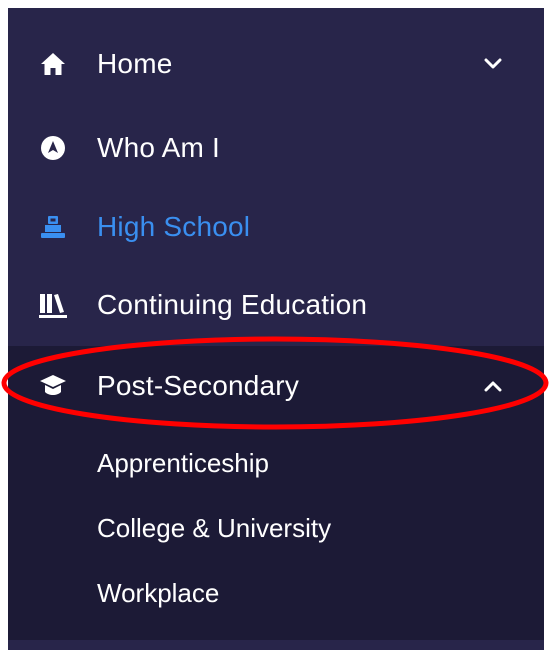 The height and width of the screenshot is (658, 551). What do you see at coordinates (158, 147) in the screenshot?
I see `nav-item-label: Who Am I` at bounding box center [158, 147].